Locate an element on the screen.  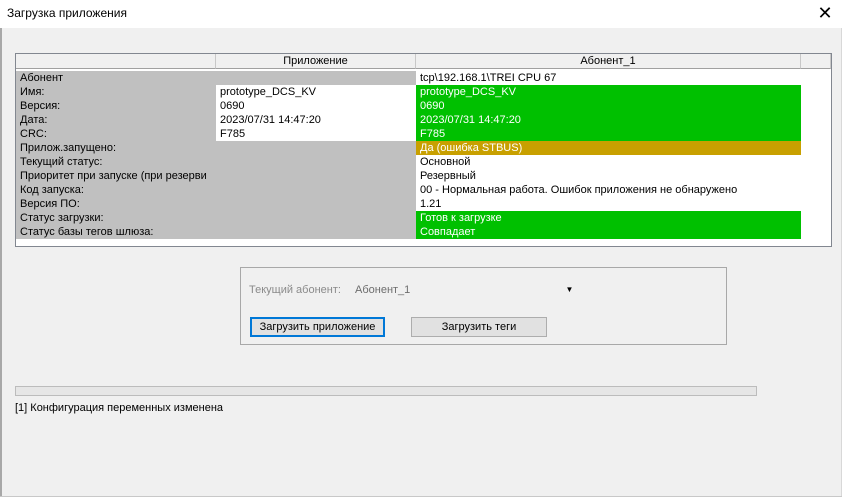
window-title: Загрузка приложения is located at coordinates (67, 13).